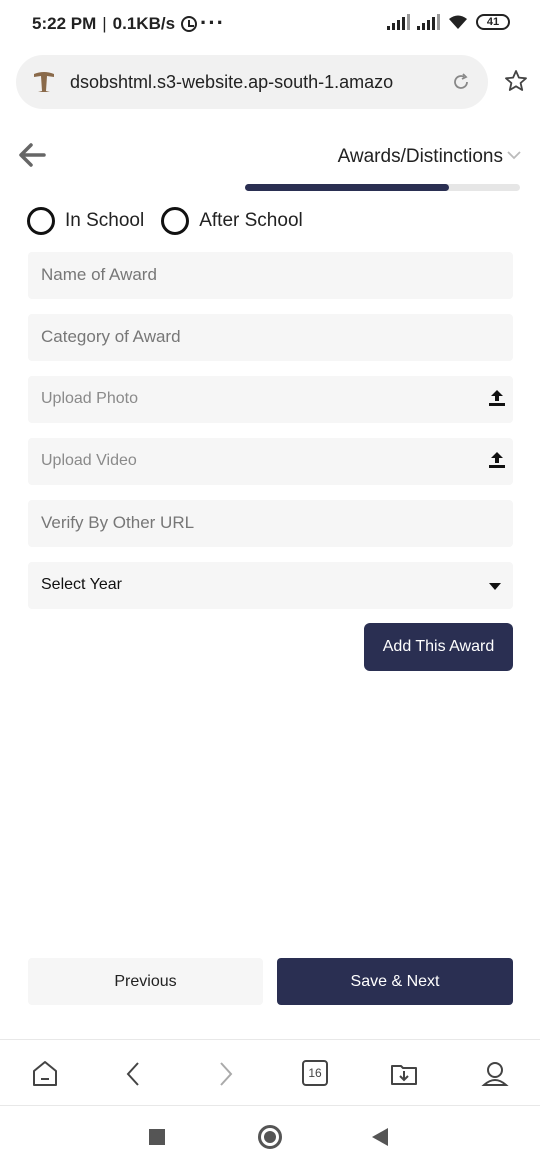  Describe the element at coordinates (270, 523) in the screenshot. I see `verify-url-input: Verify By Other URL` at that location.